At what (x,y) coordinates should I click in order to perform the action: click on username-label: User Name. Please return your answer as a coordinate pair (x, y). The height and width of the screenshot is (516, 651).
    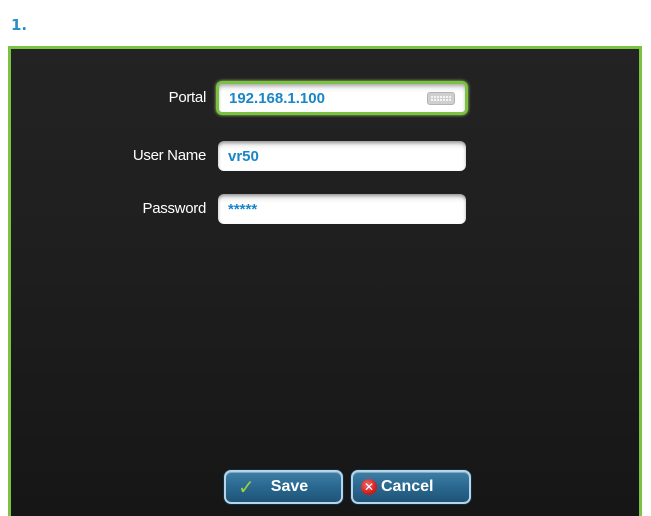
    Looking at the image, I should click on (169, 155).